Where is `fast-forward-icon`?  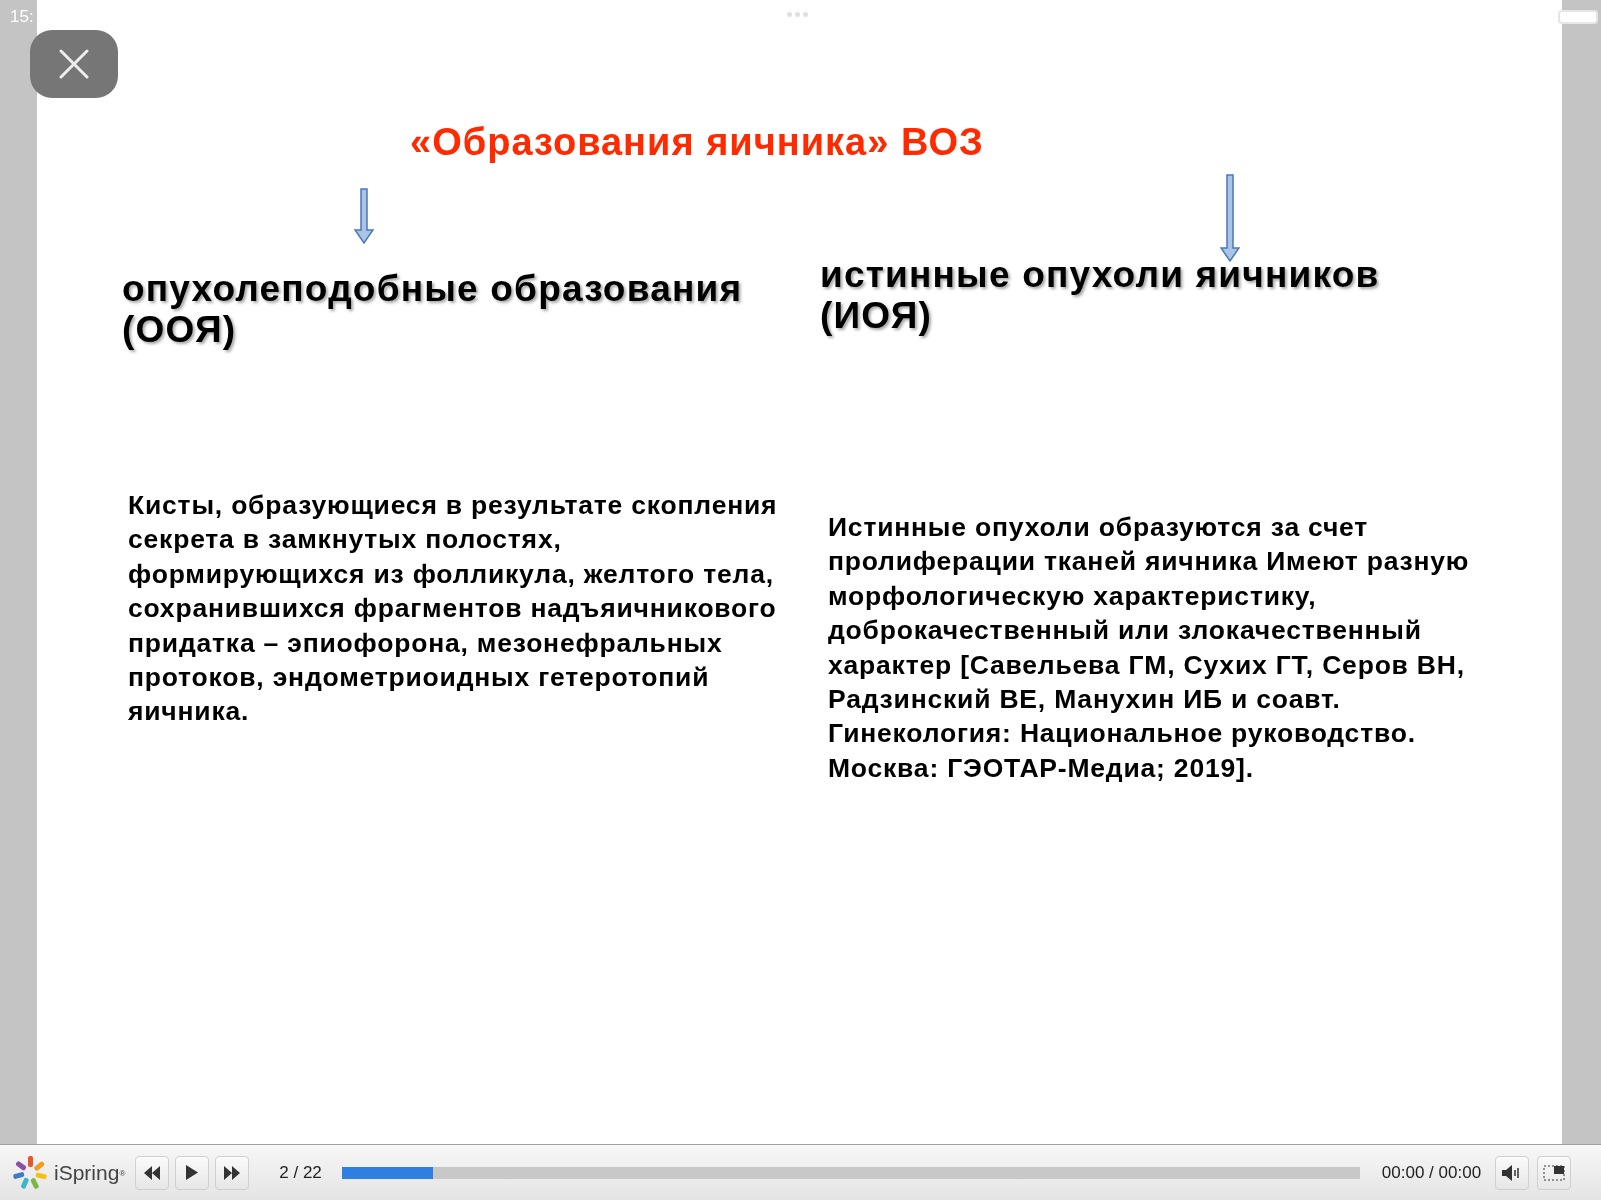 fast-forward-icon is located at coordinates (232, 1172).